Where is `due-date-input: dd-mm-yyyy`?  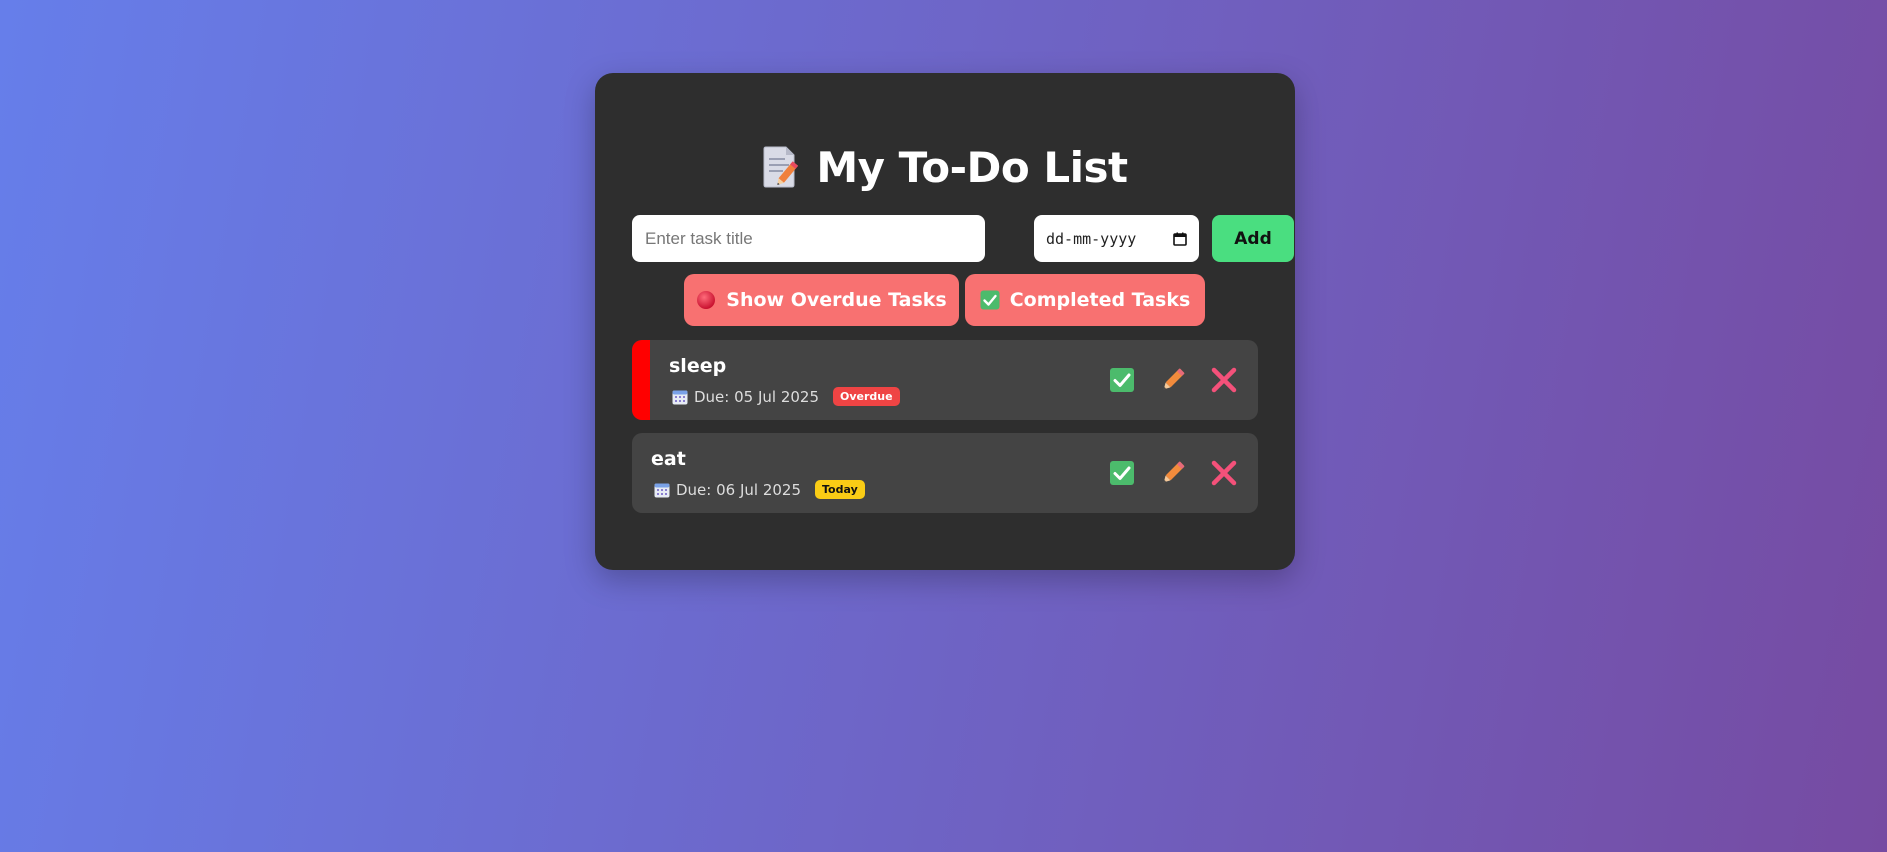 due-date-input: dd-mm-yyyy is located at coordinates (1116, 238).